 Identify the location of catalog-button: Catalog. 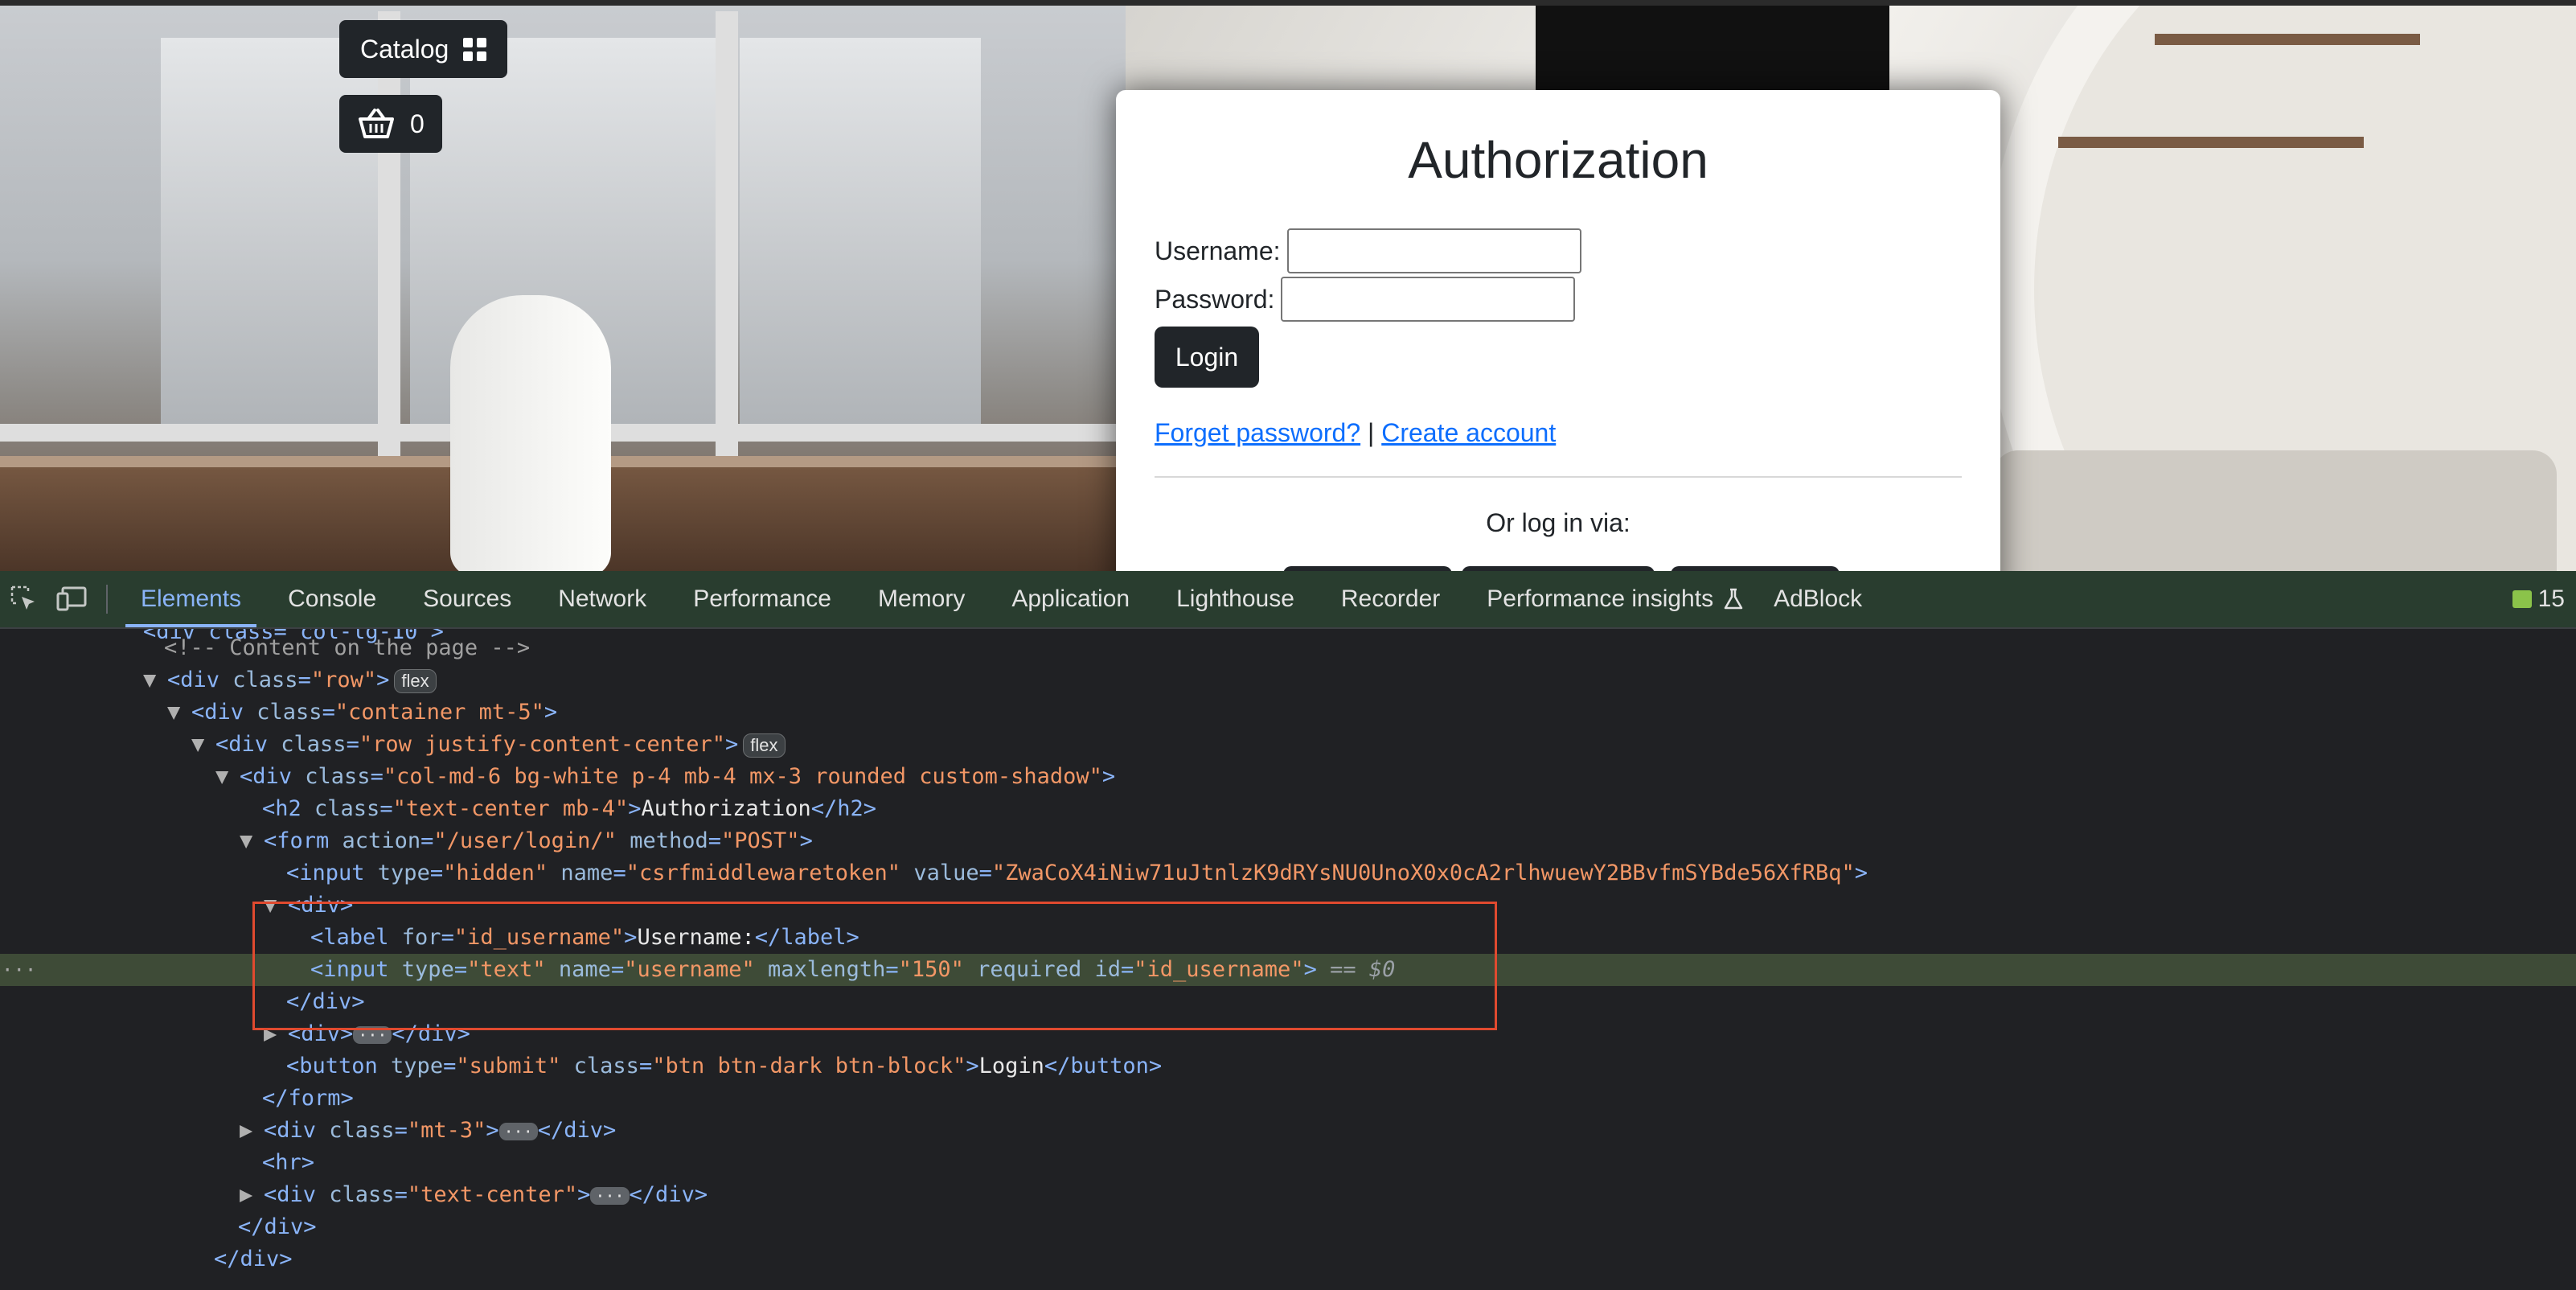
(424, 49).